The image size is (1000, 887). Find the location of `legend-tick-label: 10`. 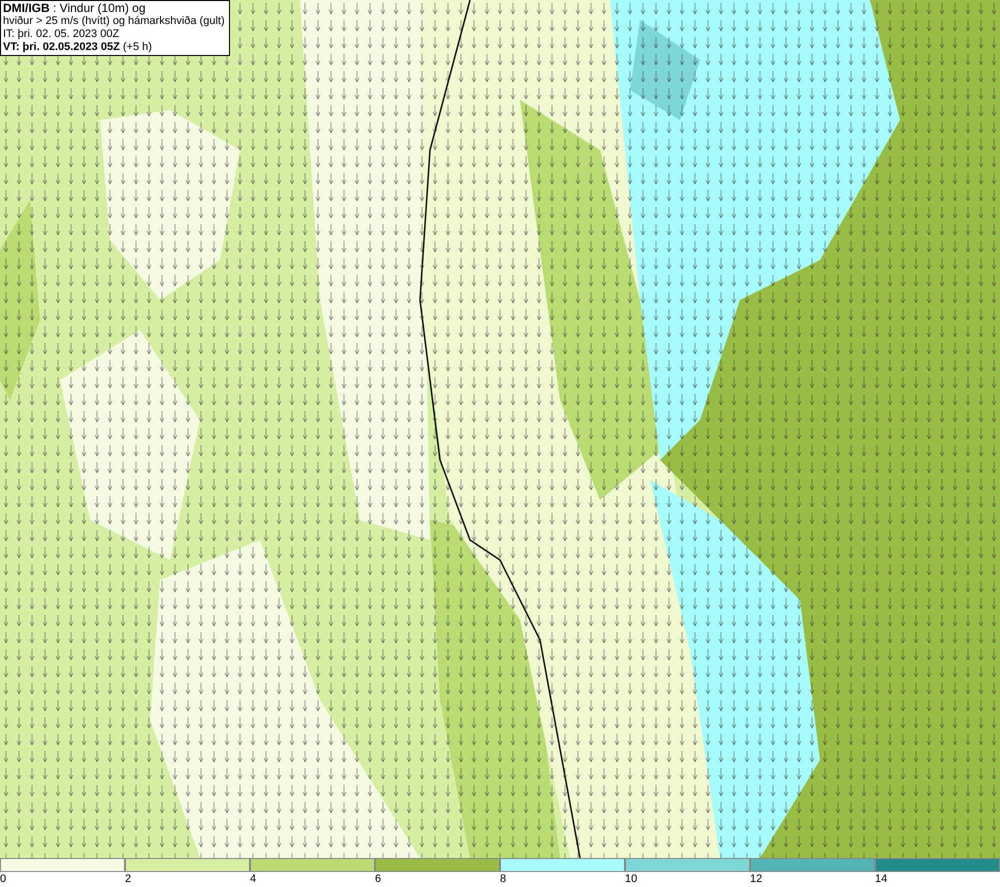

legend-tick-label: 10 is located at coordinates (631, 879).